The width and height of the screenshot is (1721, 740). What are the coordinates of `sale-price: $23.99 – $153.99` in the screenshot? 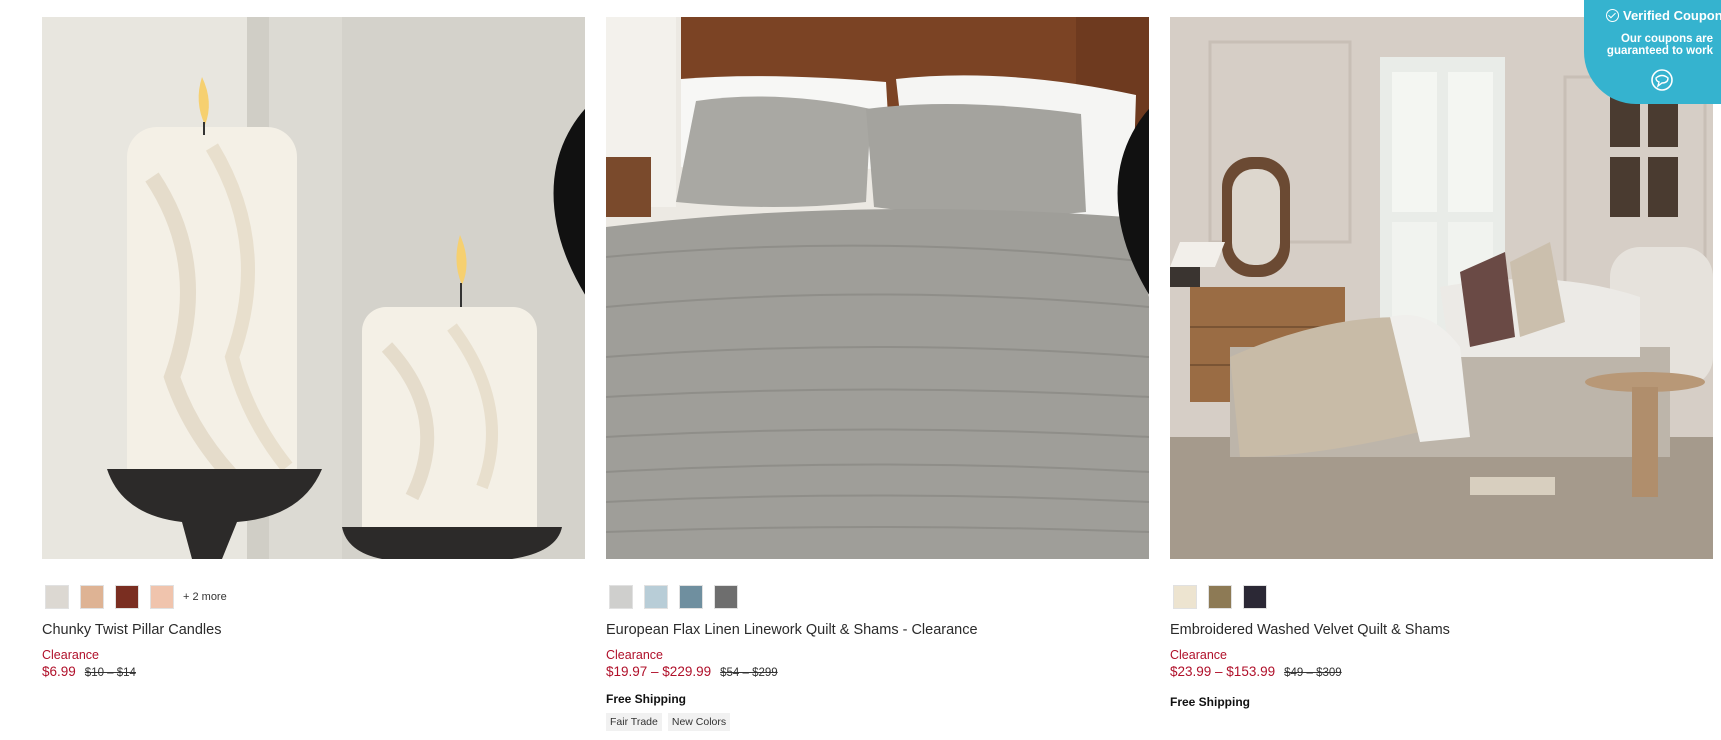 It's located at (1223, 671).